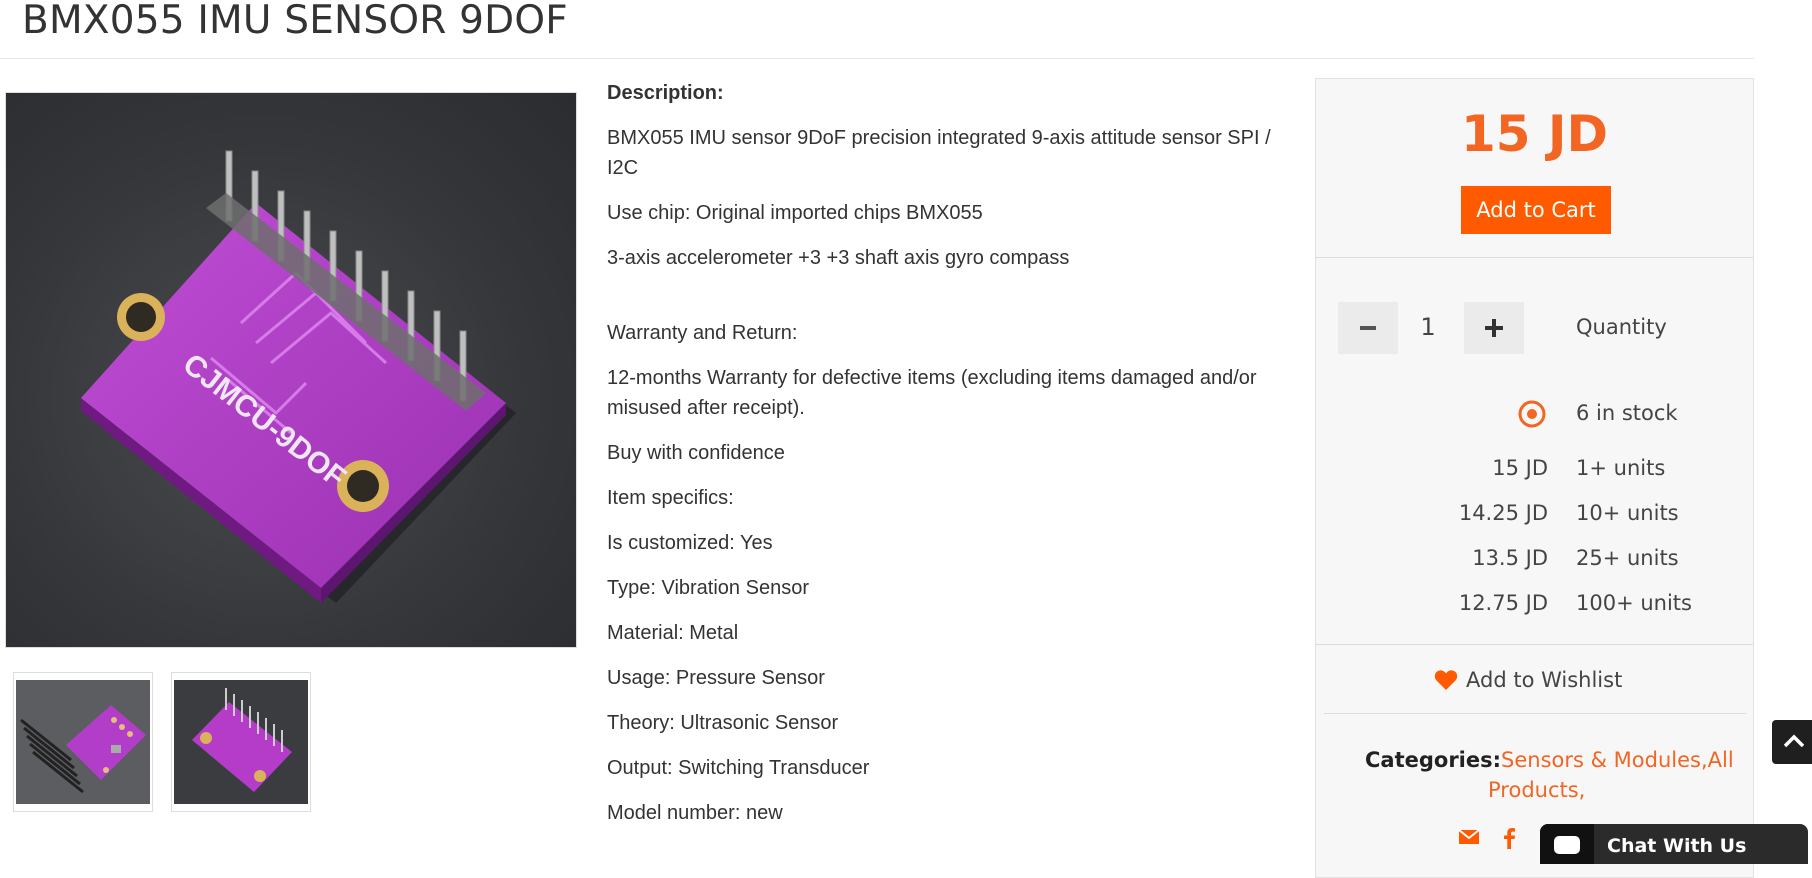  I want to click on stock-radio-icon, so click(1532, 414).